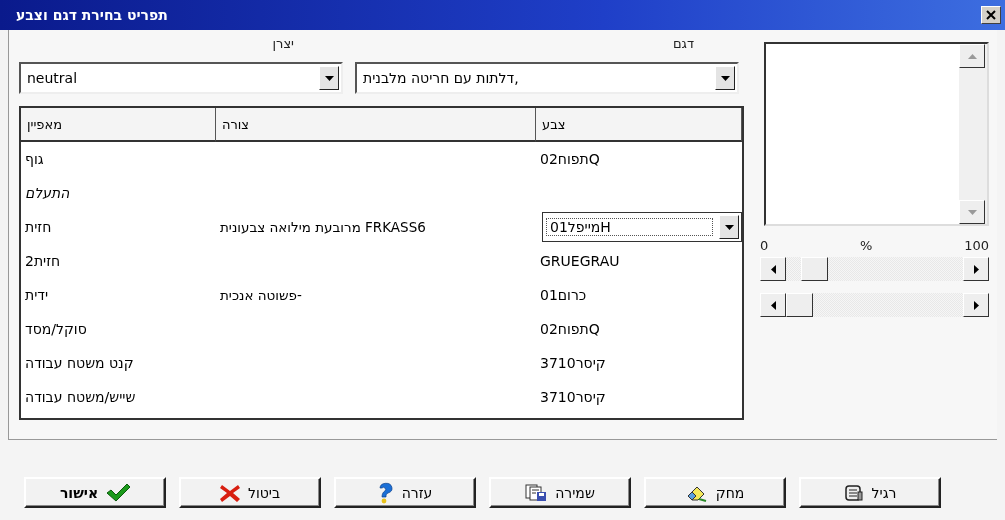  Describe the element at coordinates (92, 15) in the screenshot. I see `window-title: תפריט בחירת דגם וצבע` at that location.